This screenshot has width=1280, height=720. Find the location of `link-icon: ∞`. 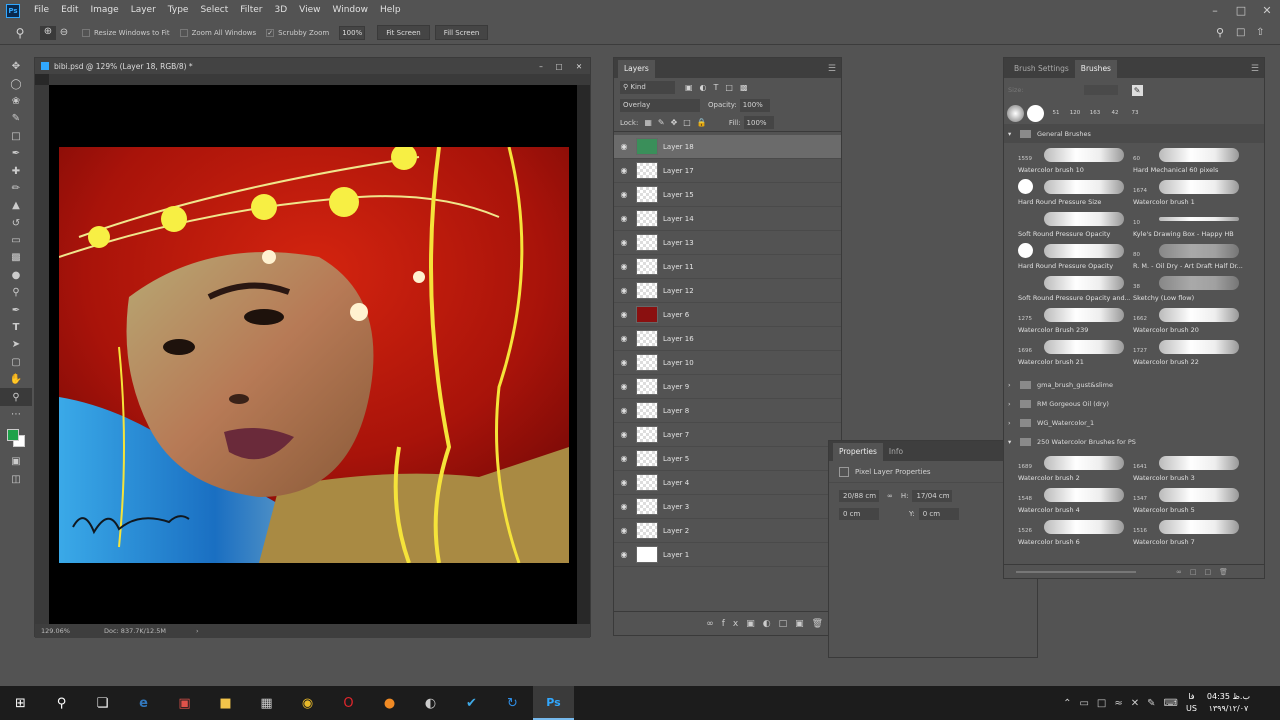

link-icon: ∞ is located at coordinates (890, 496).